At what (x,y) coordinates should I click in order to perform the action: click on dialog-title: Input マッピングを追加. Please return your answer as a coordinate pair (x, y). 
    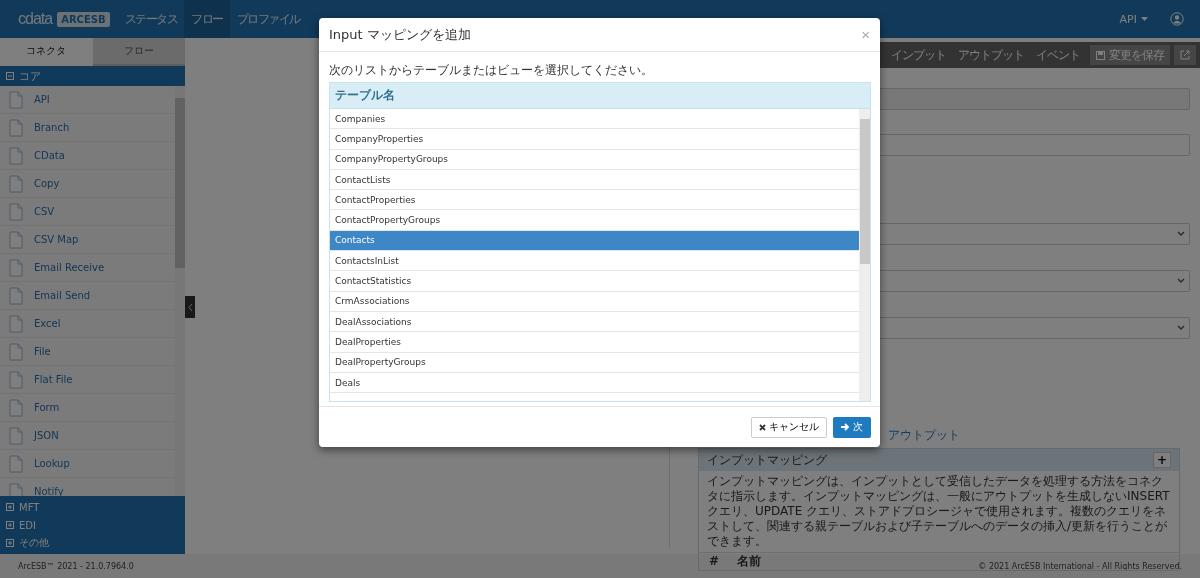
    Looking at the image, I should click on (400, 34).